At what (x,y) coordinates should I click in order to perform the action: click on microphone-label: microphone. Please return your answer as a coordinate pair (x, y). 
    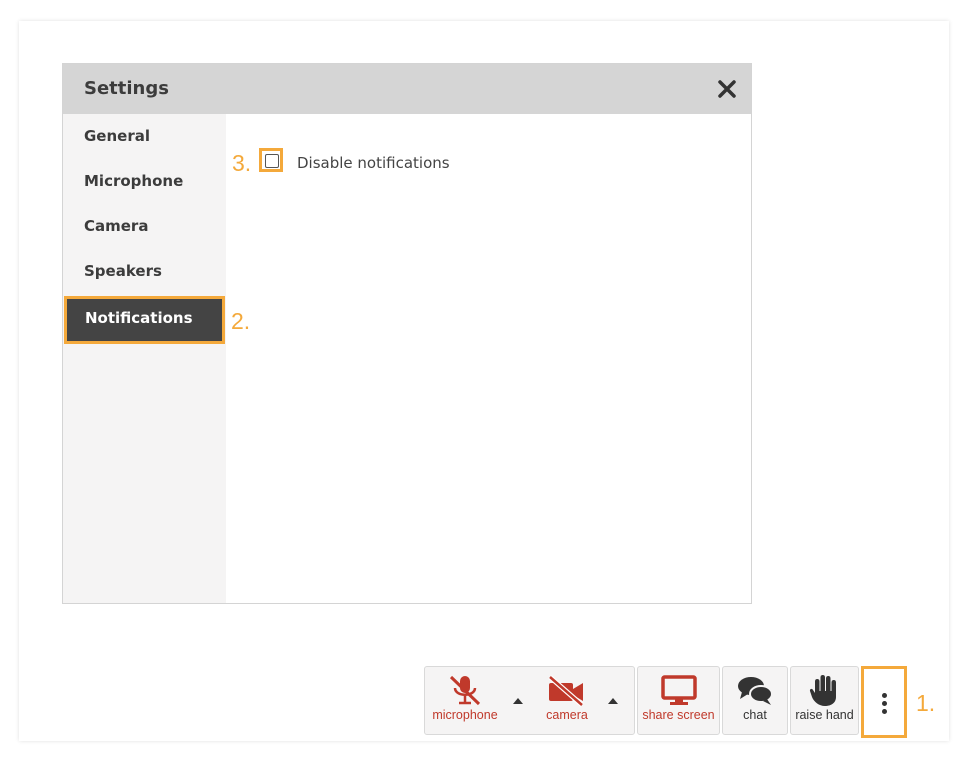
    Looking at the image, I should click on (465, 715).